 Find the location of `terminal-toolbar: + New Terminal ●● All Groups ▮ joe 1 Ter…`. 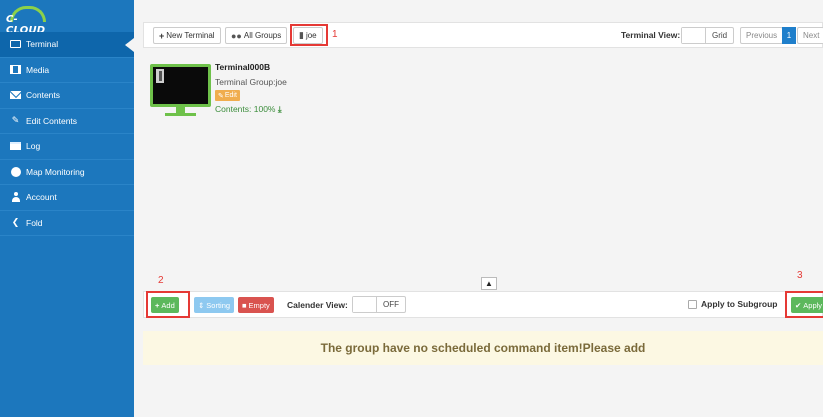

terminal-toolbar: + New Terminal ●● All Groups ▮ joe 1 Ter… is located at coordinates (483, 35).